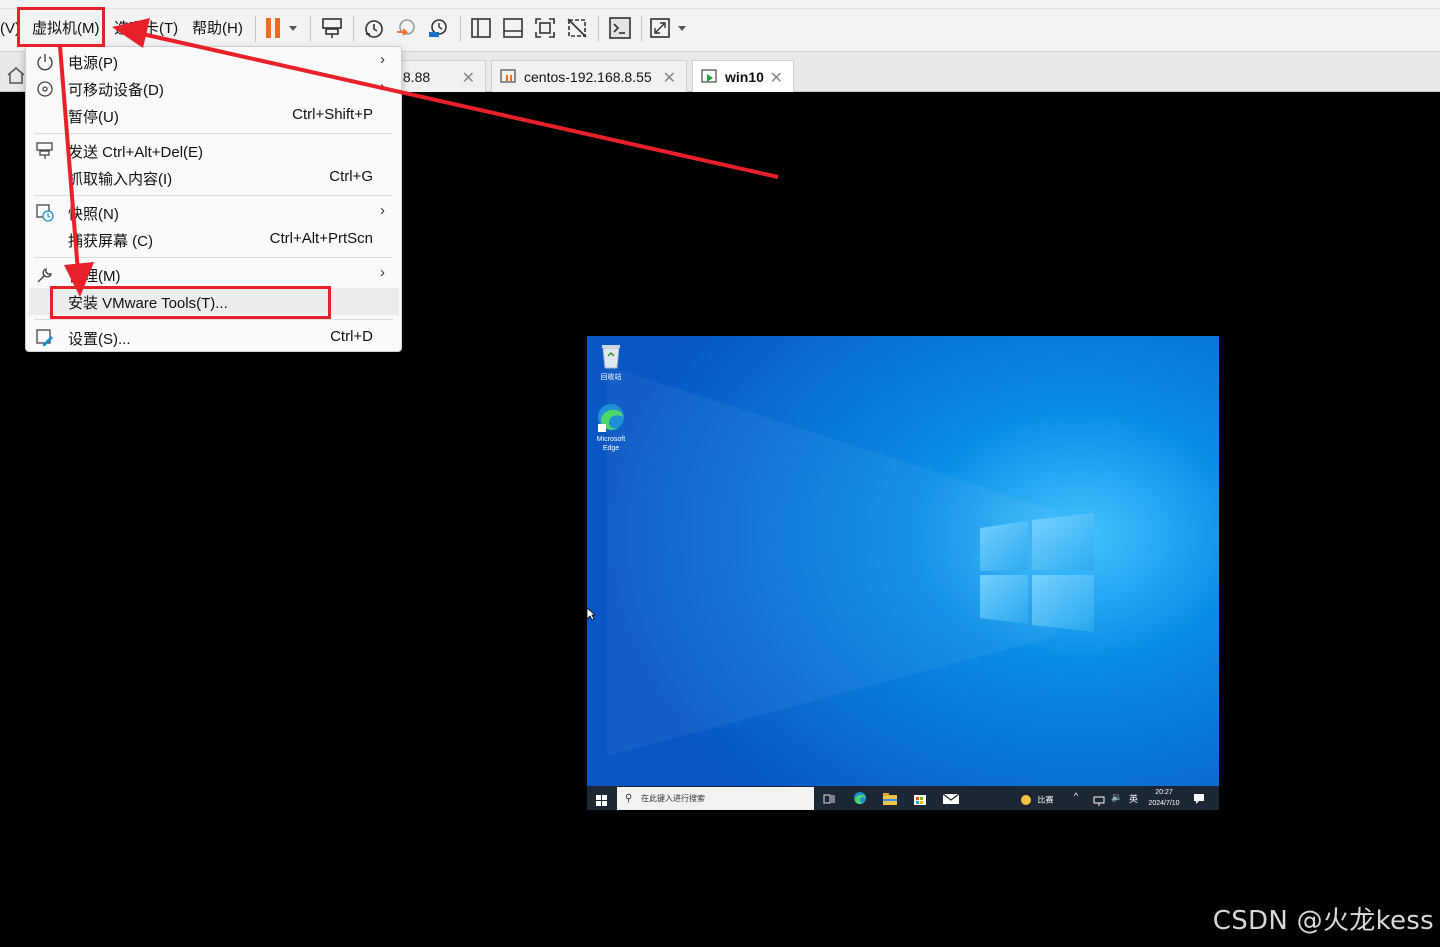  I want to click on search-icon: ⚲, so click(629, 798).